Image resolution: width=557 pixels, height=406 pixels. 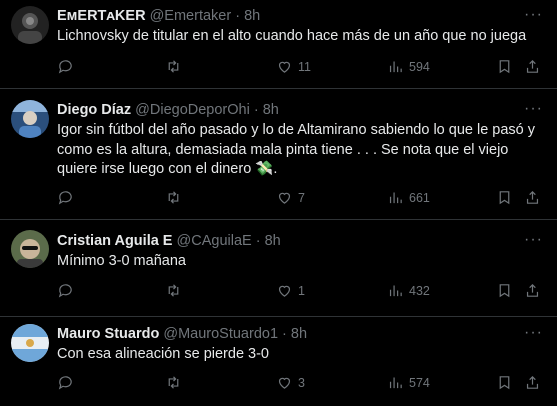 I want to click on views-button: 661, so click(x=408, y=197).